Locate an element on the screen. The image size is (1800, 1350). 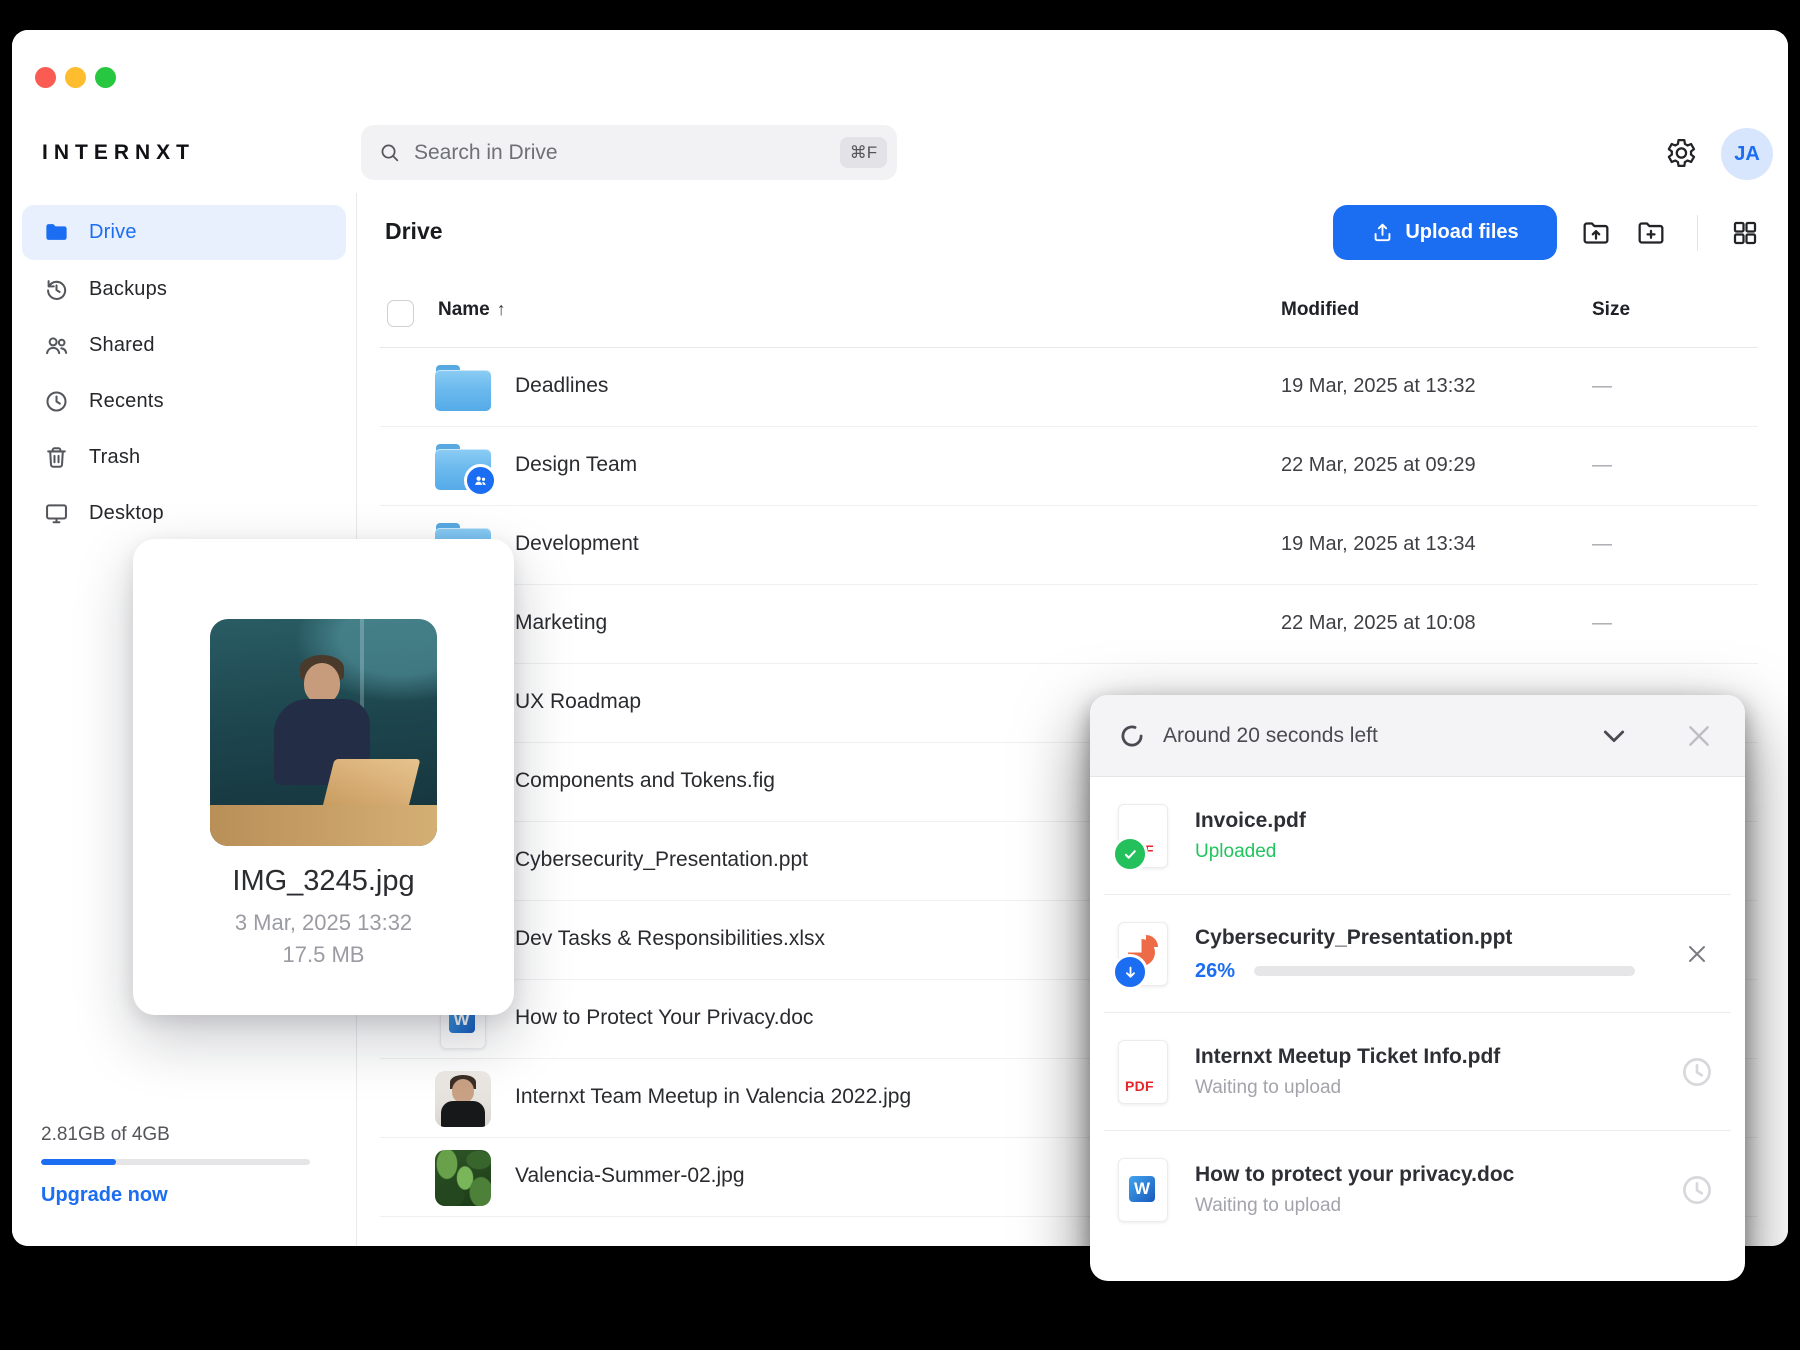
file-modified: 22 Mar, 2025 at 10:08 is located at coordinates (1378, 623).